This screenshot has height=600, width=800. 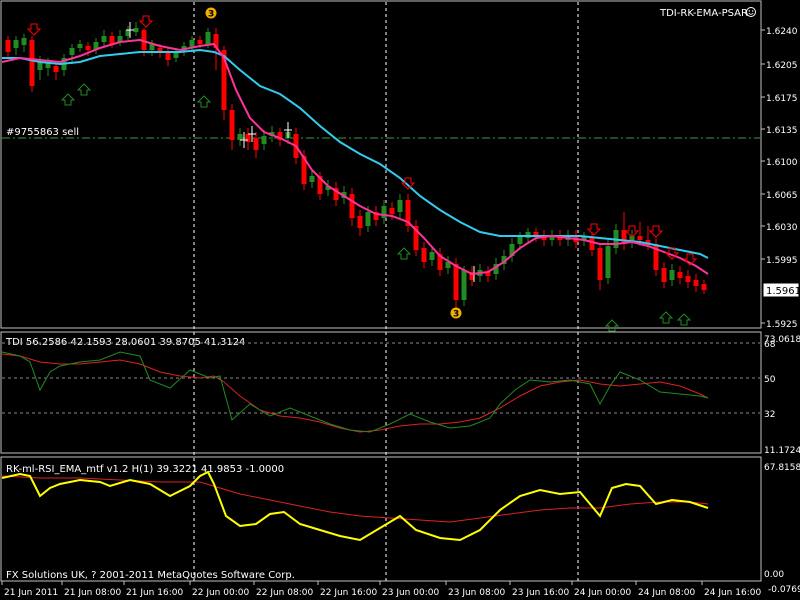 What do you see at coordinates (410, 593) in the screenshot?
I see `time-tick-label: 23 Jun 00:00` at bounding box center [410, 593].